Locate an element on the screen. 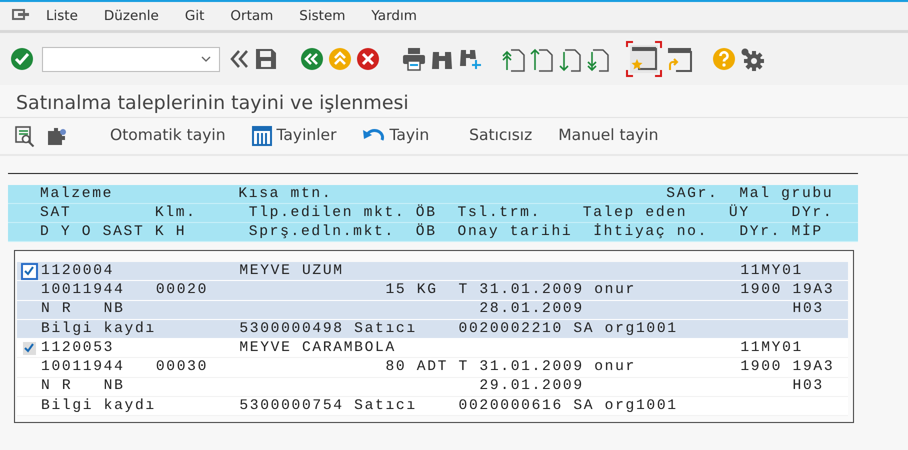  list-line: 10011944 00020 15 KG T 31.01.2009 onur 1900 19A3 is located at coordinates (437, 290).